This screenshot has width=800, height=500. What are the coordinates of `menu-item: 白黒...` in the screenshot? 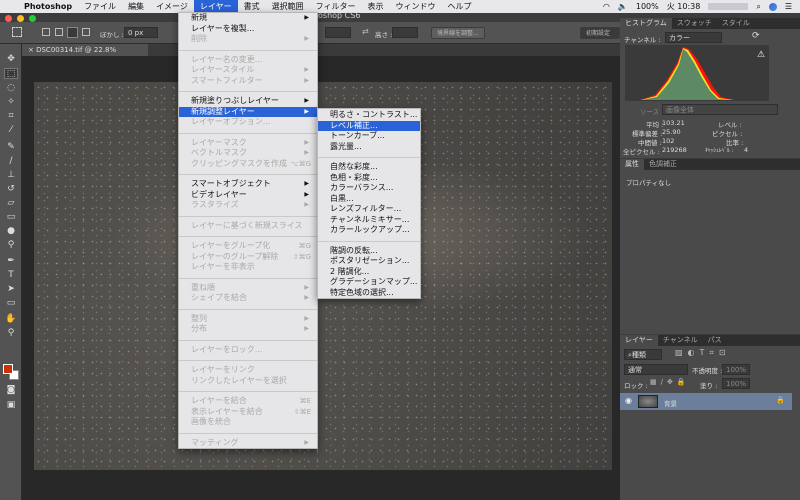 It's located at (369, 199).